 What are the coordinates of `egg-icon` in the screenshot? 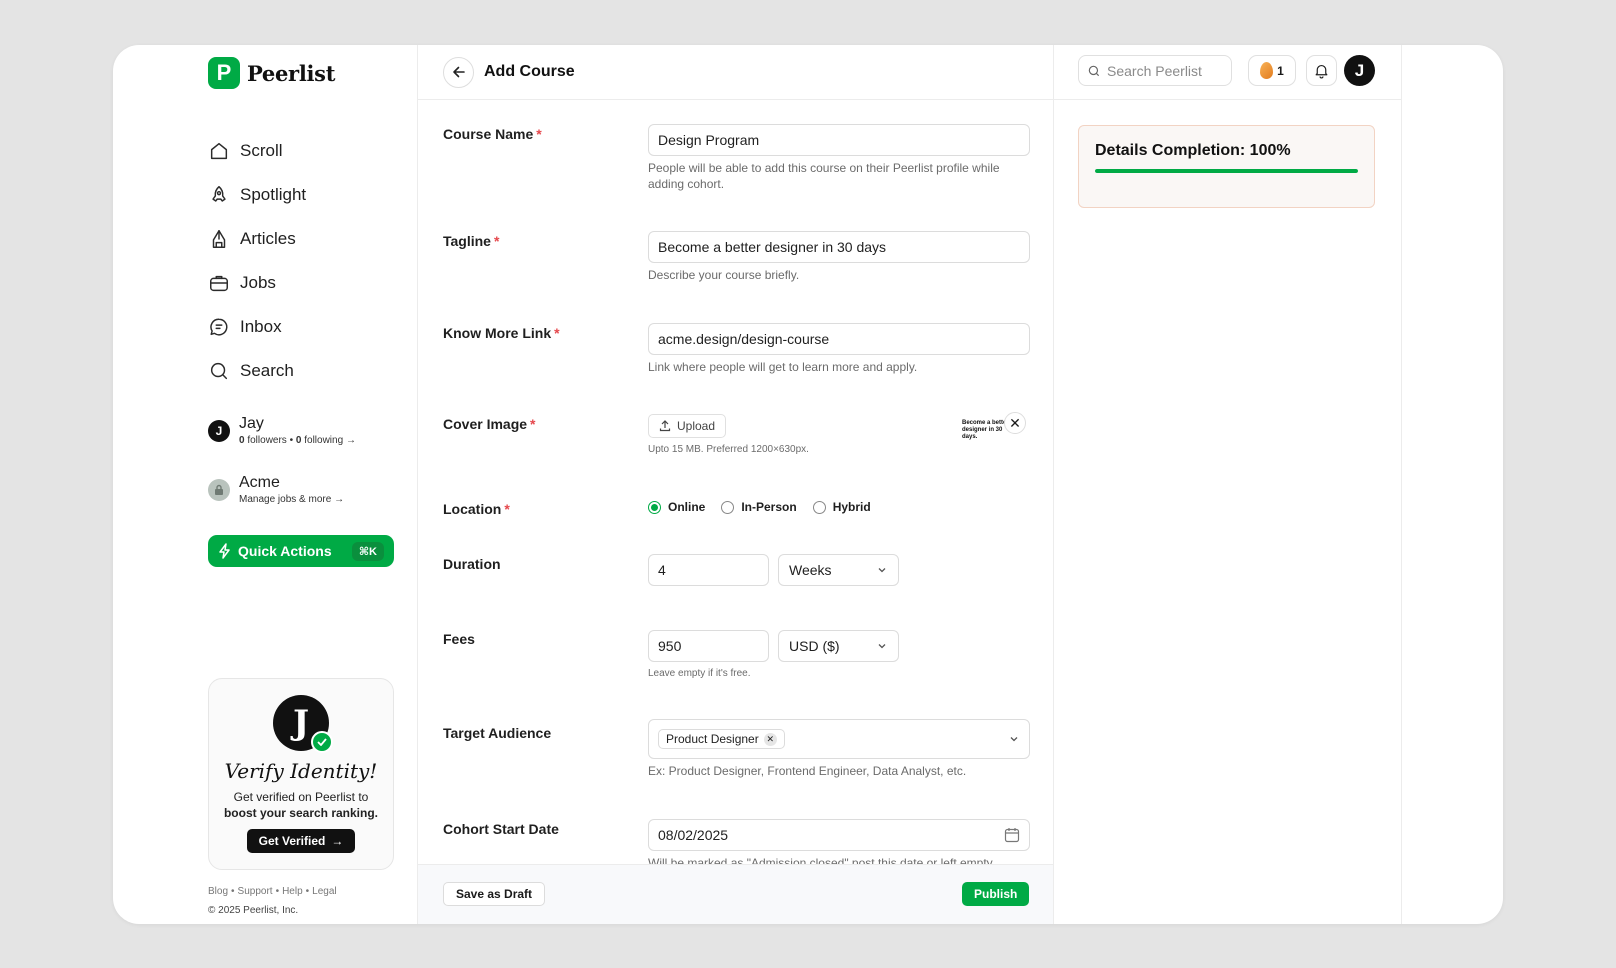 It's located at (1267, 70).